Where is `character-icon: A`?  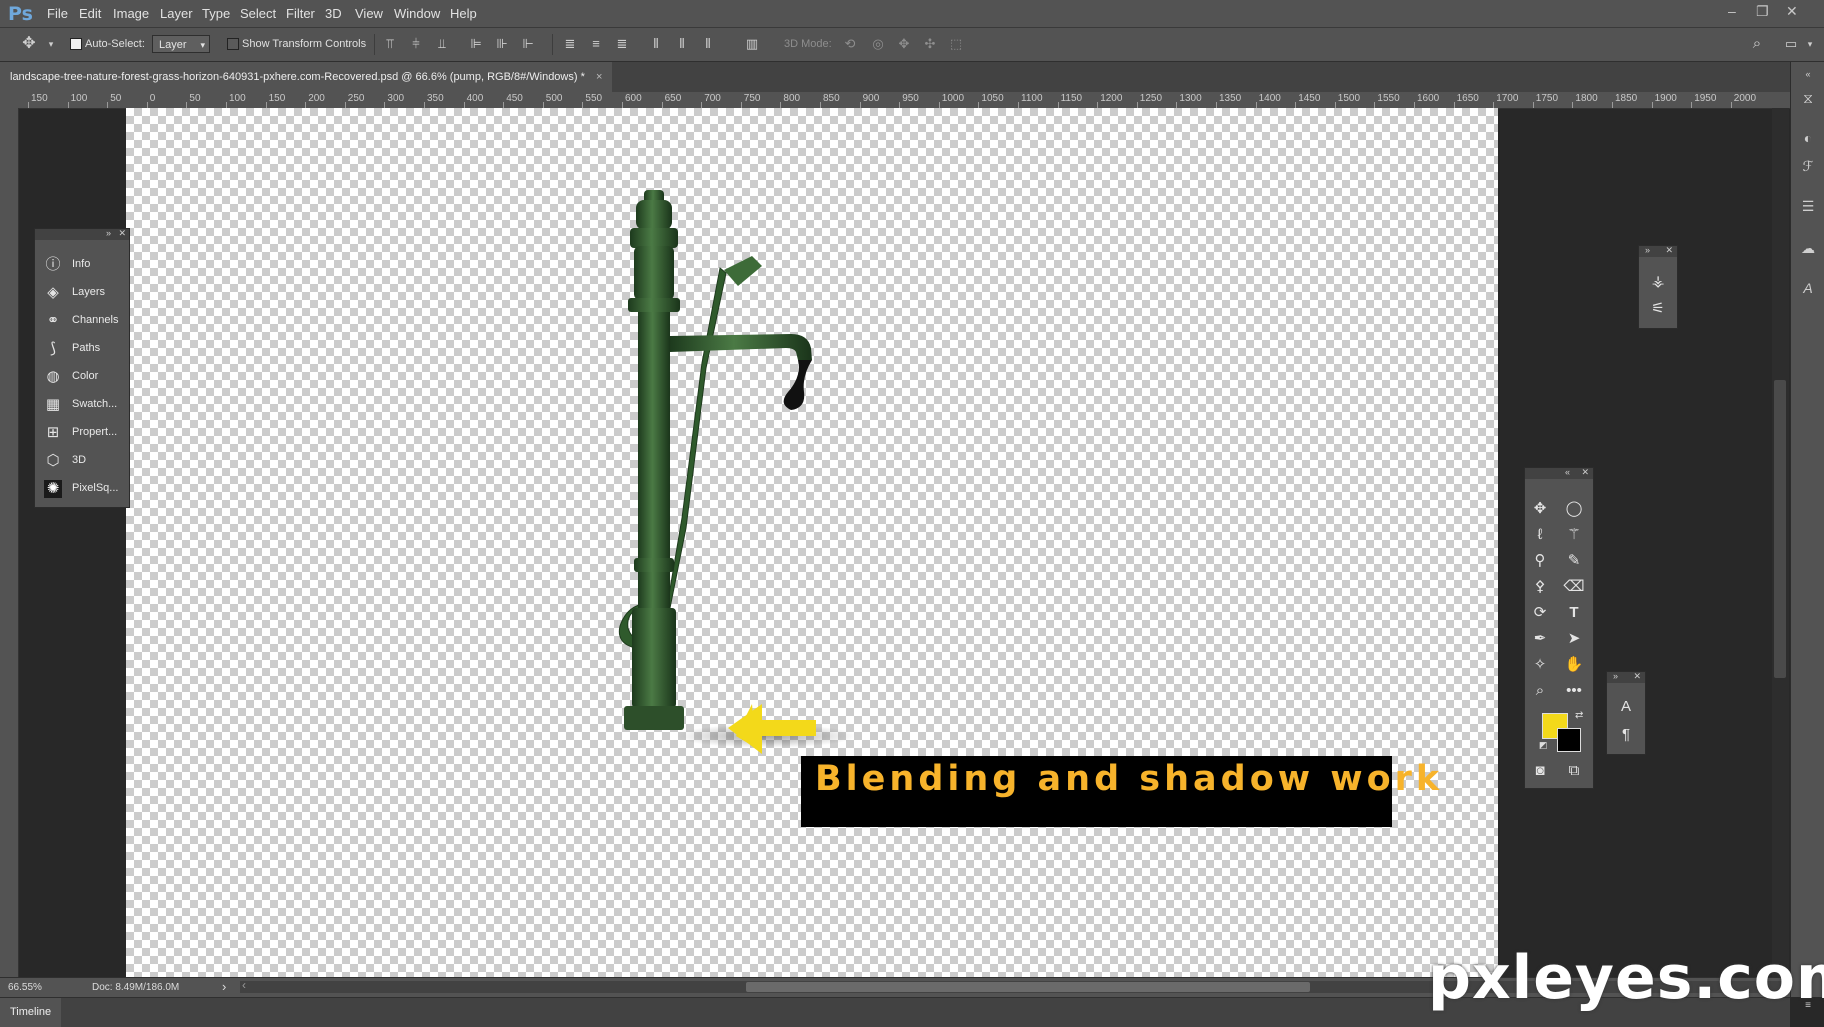
character-icon: A is located at coordinates (1626, 707).